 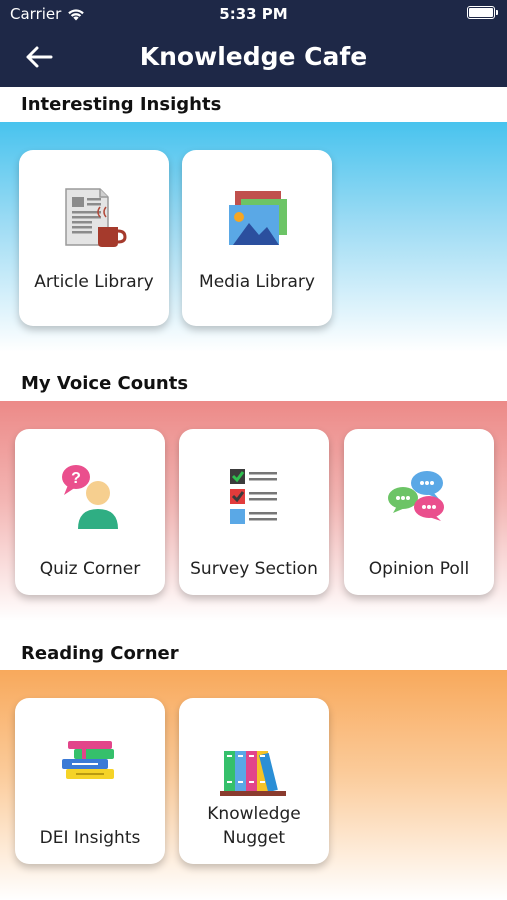 I want to click on battery-icon, so click(x=482, y=12).